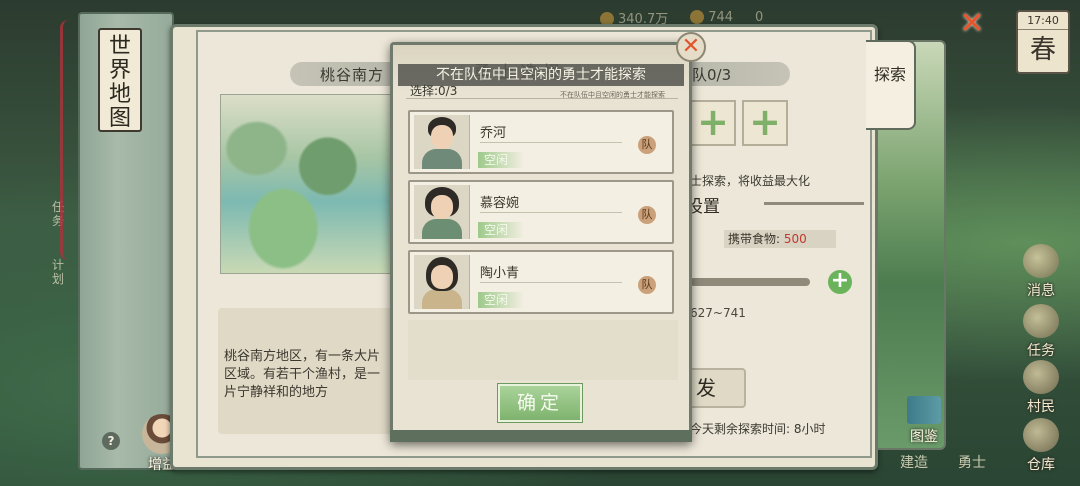 This screenshot has height=486, width=1080. I want to click on other-value: 0, so click(759, 17).